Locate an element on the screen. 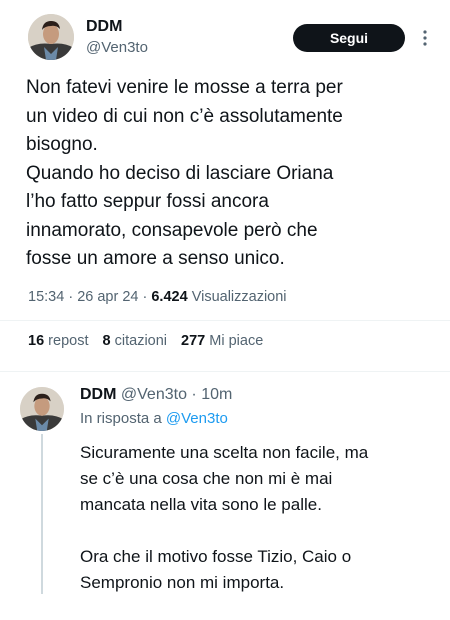  tweet-stats: 16 repost 8 citazioni 277 Mi piace is located at coordinates (145, 341).